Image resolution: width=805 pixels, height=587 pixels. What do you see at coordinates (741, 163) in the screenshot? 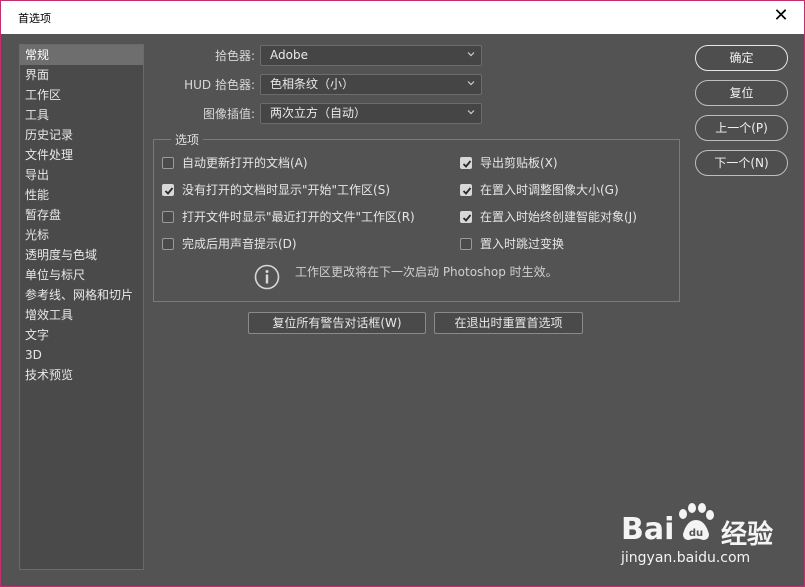
I see `next-button: 下一个(N)` at bounding box center [741, 163].